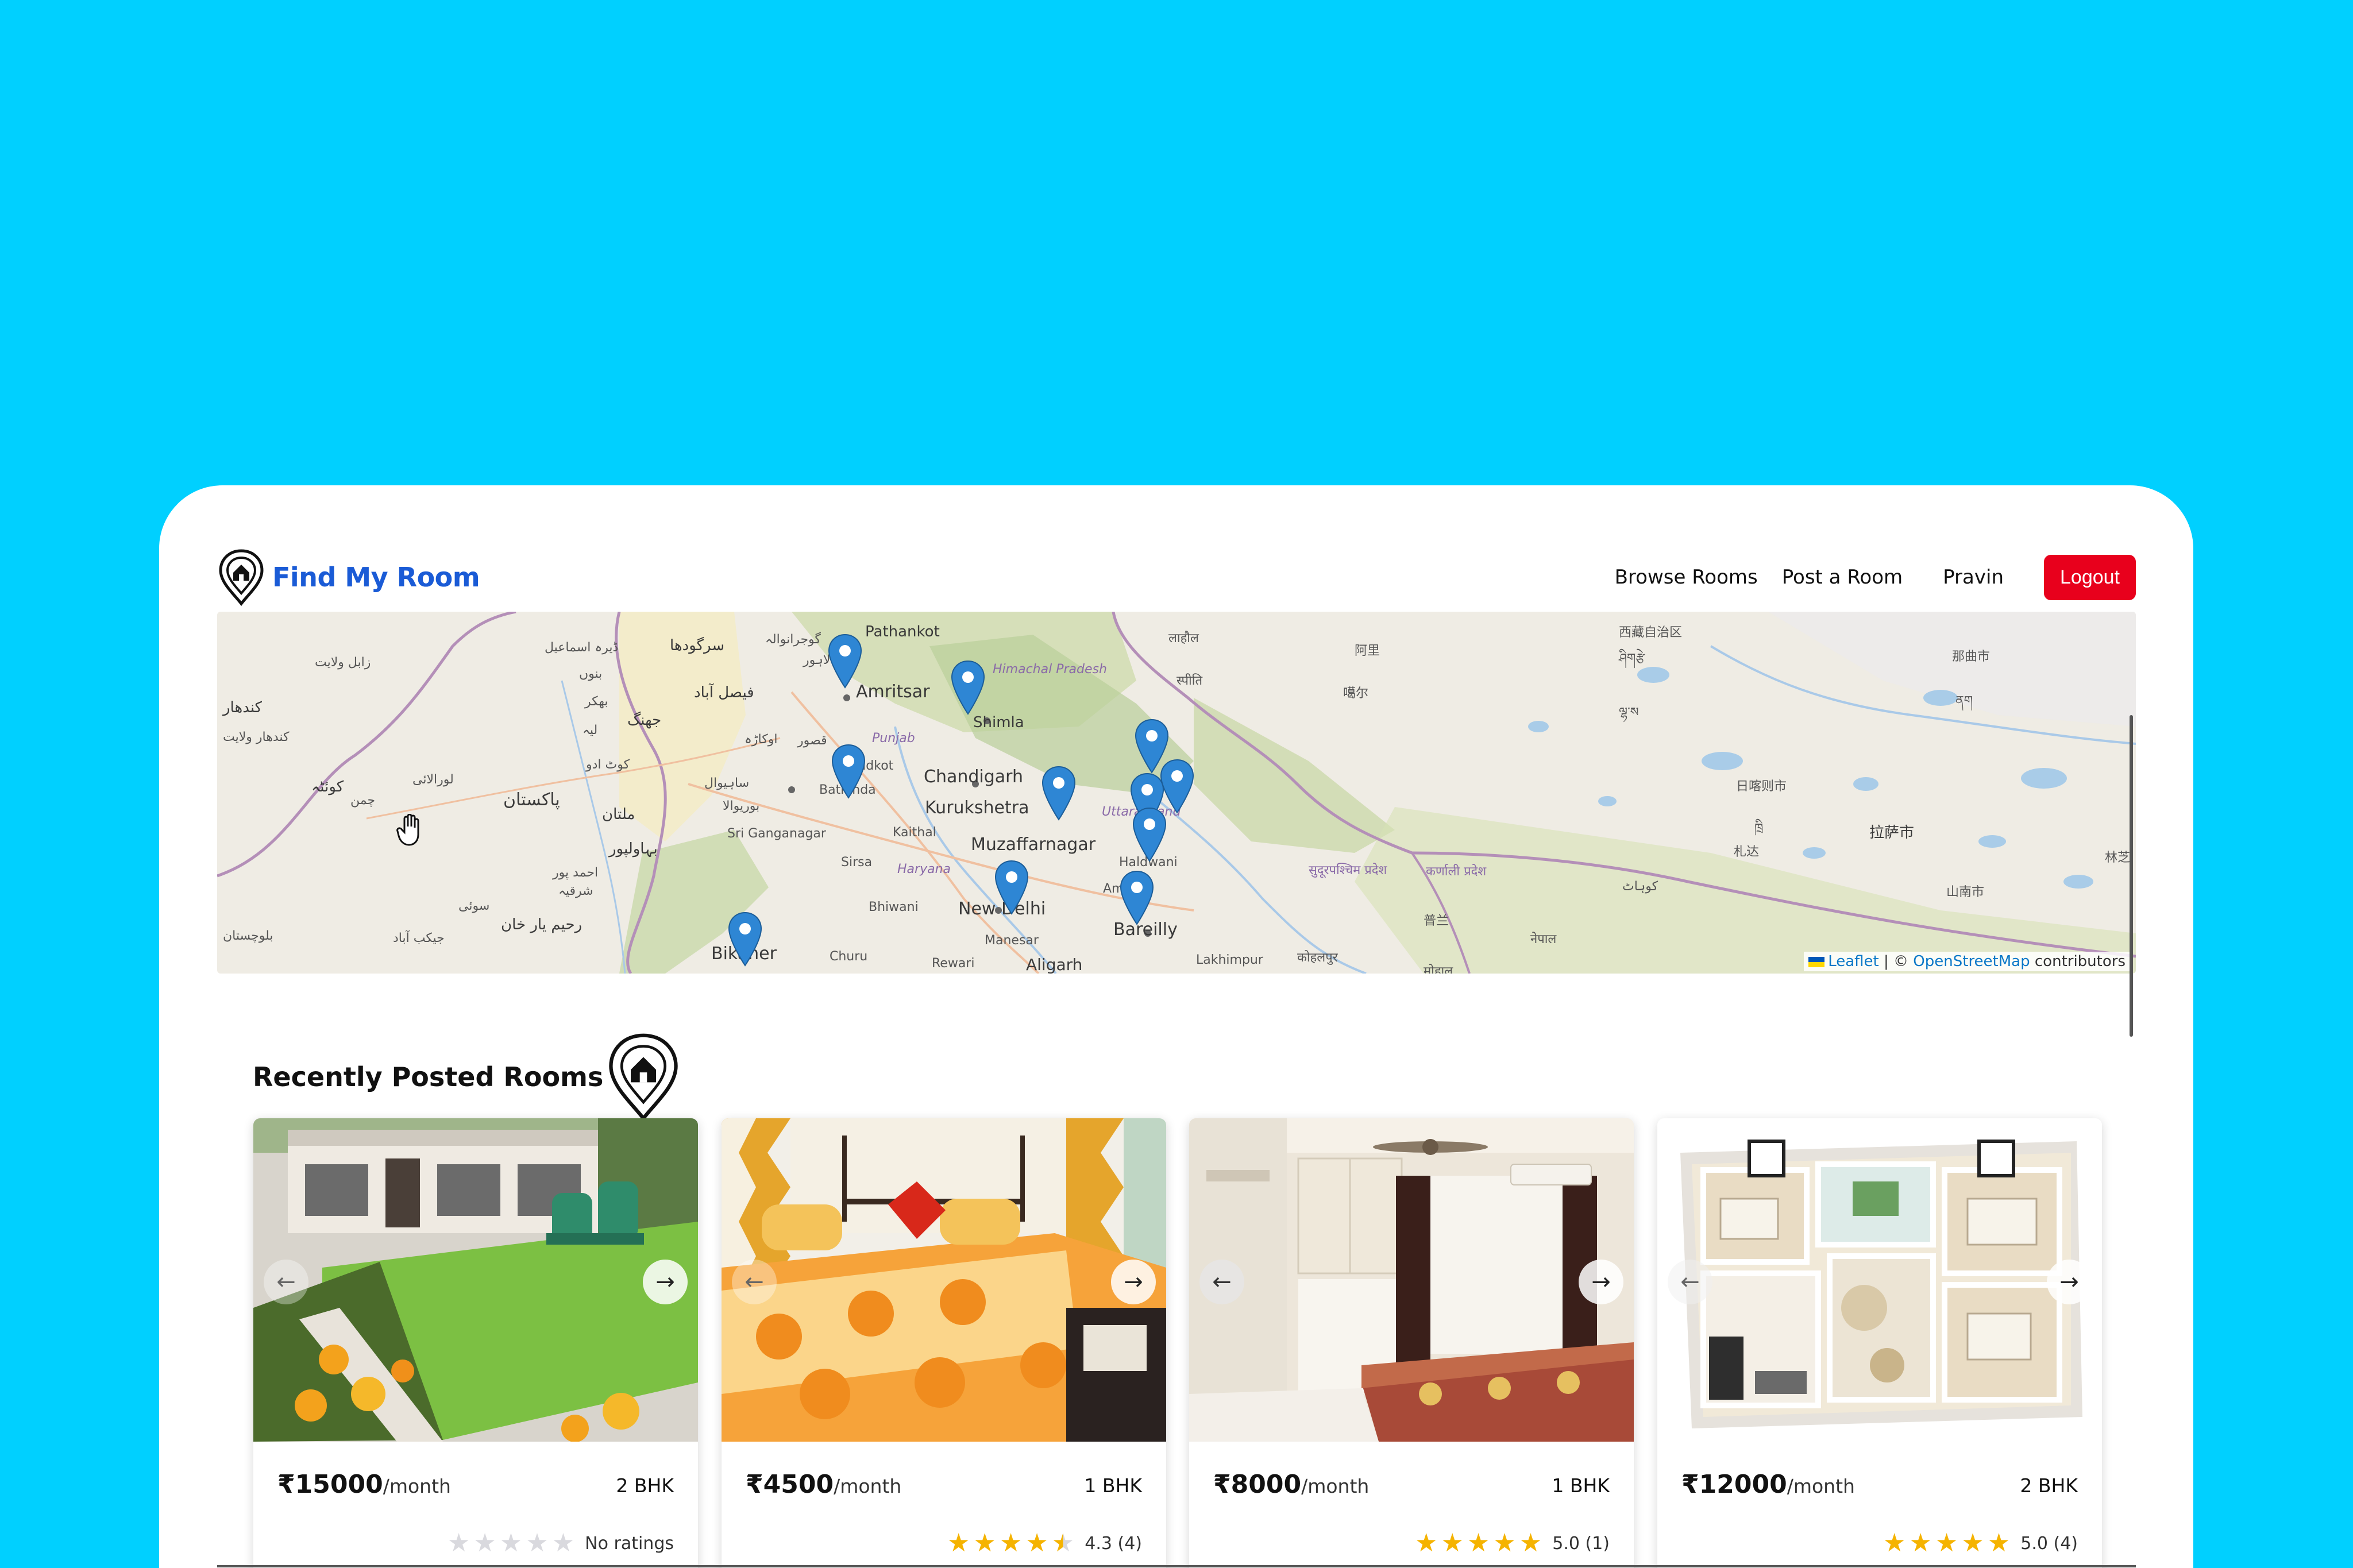 This screenshot has width=2353, height=1568. What do you see at coordinates (2049, 1543) in the screenshot?
I see `rating-text: 5.0 (4)` at bounding box center [2049, 1543].